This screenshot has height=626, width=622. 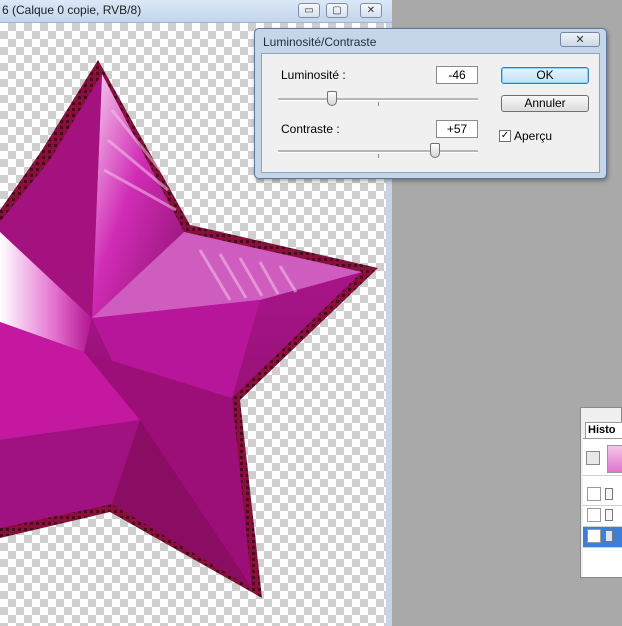 I want to click on brightness-input: -46, so click(x=457, y=75).